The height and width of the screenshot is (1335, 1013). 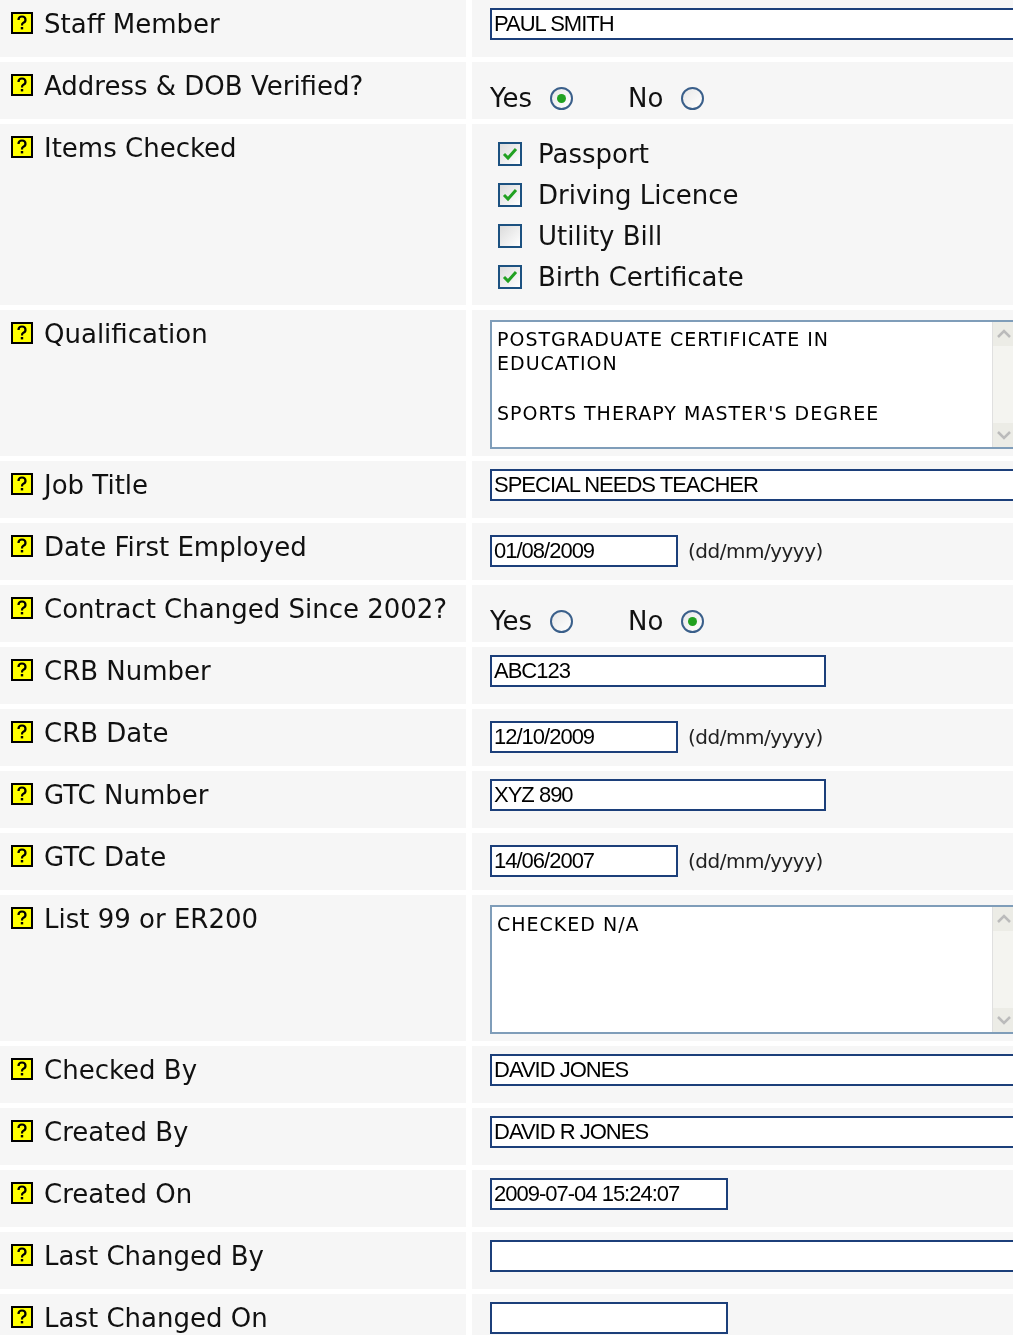 What do you see at coordinates (751, 485) in the screenshot?
I see `text-field: SPECIAL NEEDS TEACHER` at bounding box center [751, 485].